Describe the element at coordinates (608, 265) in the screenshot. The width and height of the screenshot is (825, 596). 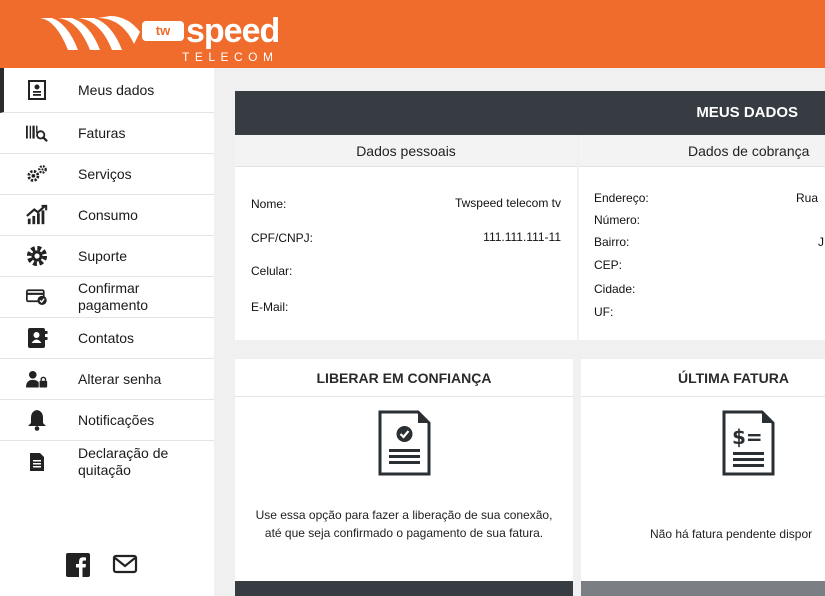
I see `cep-label: CEP:` at that location.